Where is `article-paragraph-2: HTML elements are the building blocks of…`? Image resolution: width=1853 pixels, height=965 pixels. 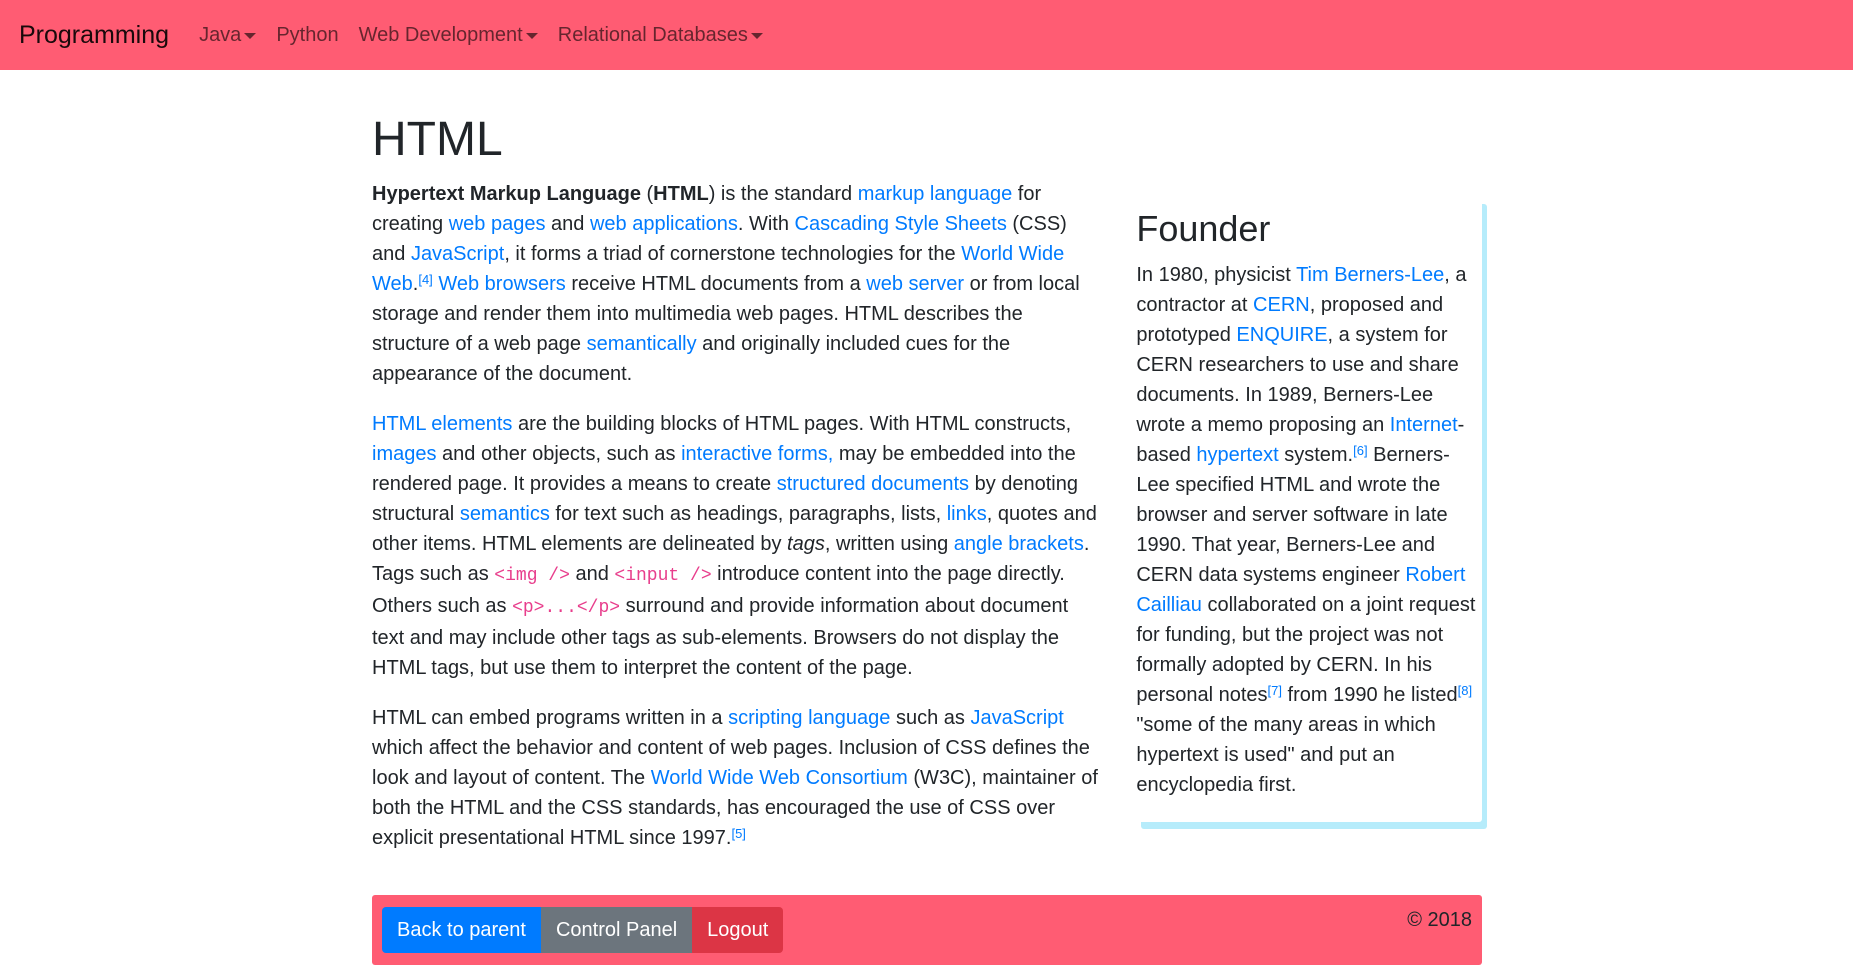 article-paragraph-2: HTML elements are the building blocks of… is located at coordinates (735, 546).